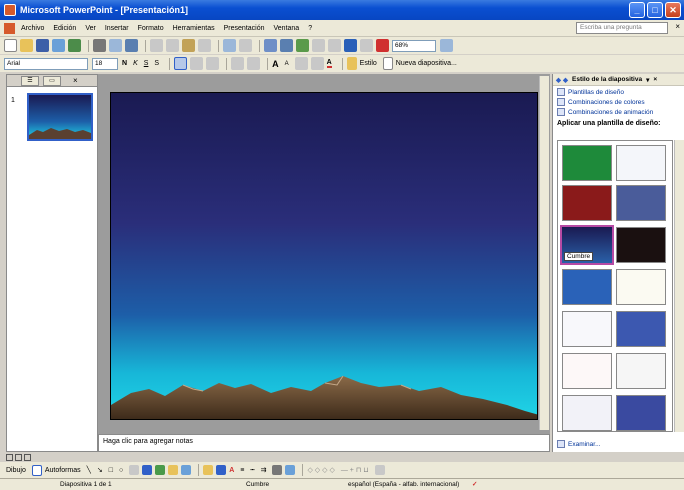 This screenshot has height=490, width=684. Describe the element at coordinates (264, 470) in the screenshot. I see `arrow-style-icon: ⇉` at that location.